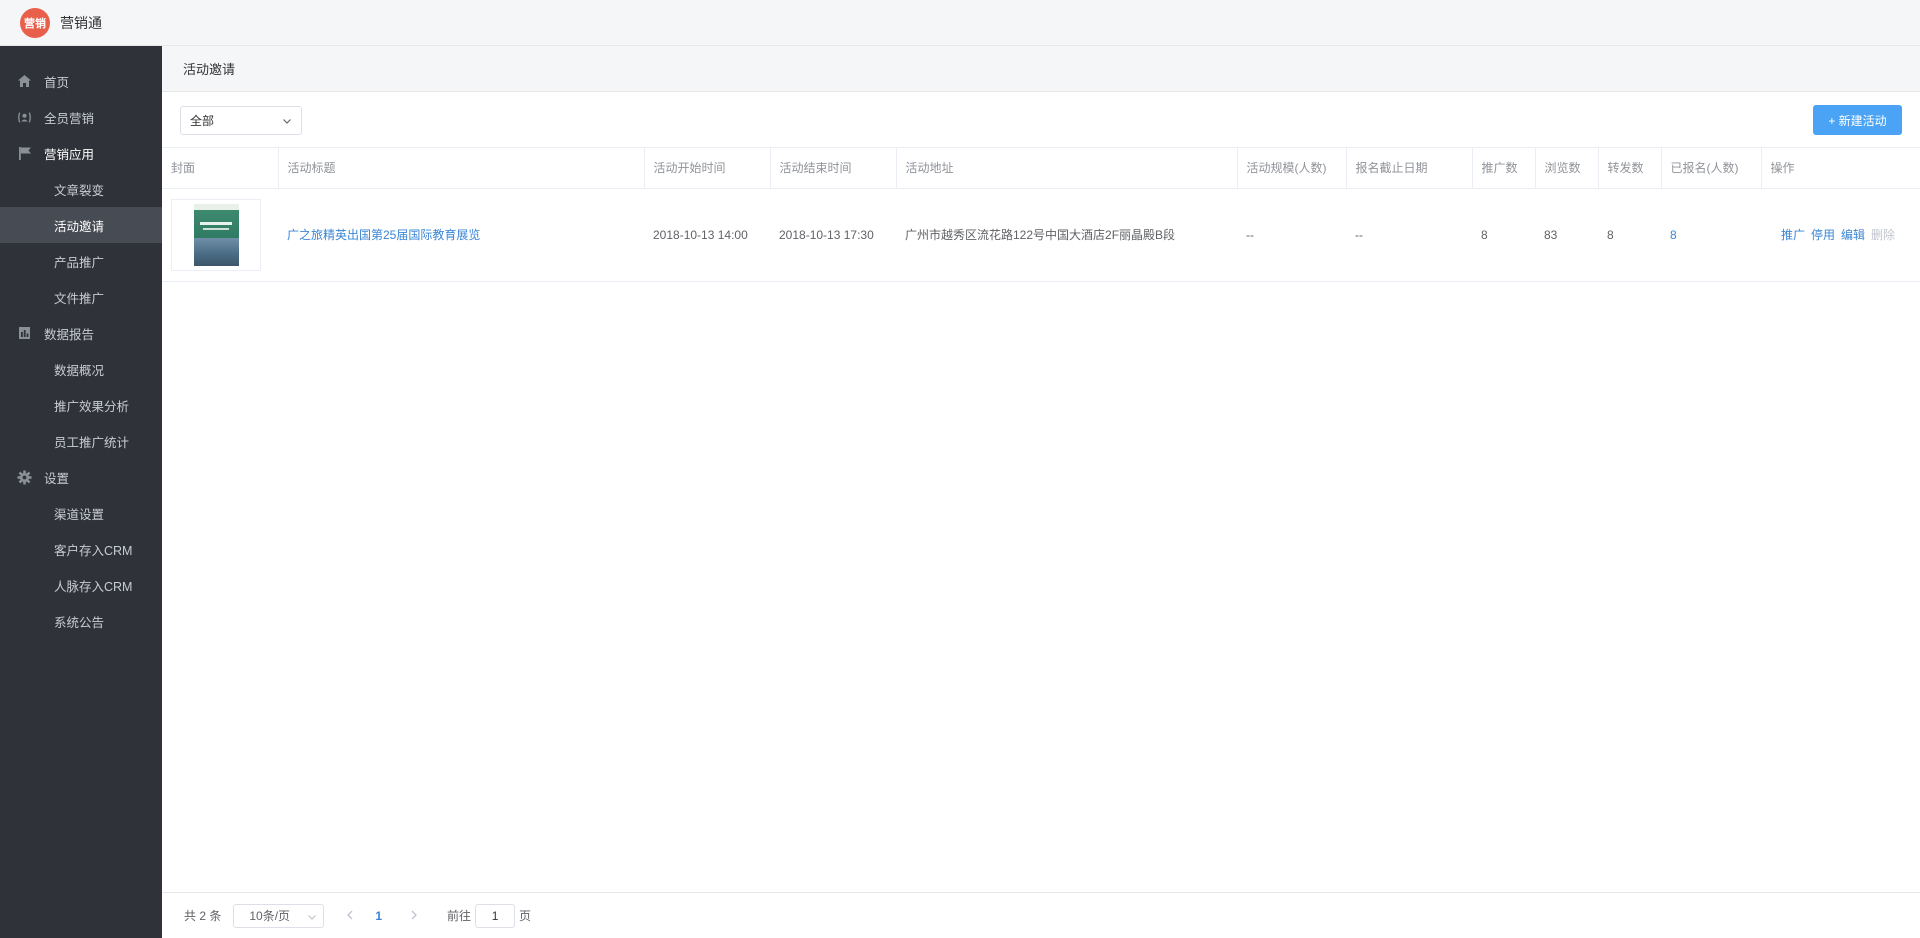  I want to click on registered-count-link: 8, so click(1673, 235).